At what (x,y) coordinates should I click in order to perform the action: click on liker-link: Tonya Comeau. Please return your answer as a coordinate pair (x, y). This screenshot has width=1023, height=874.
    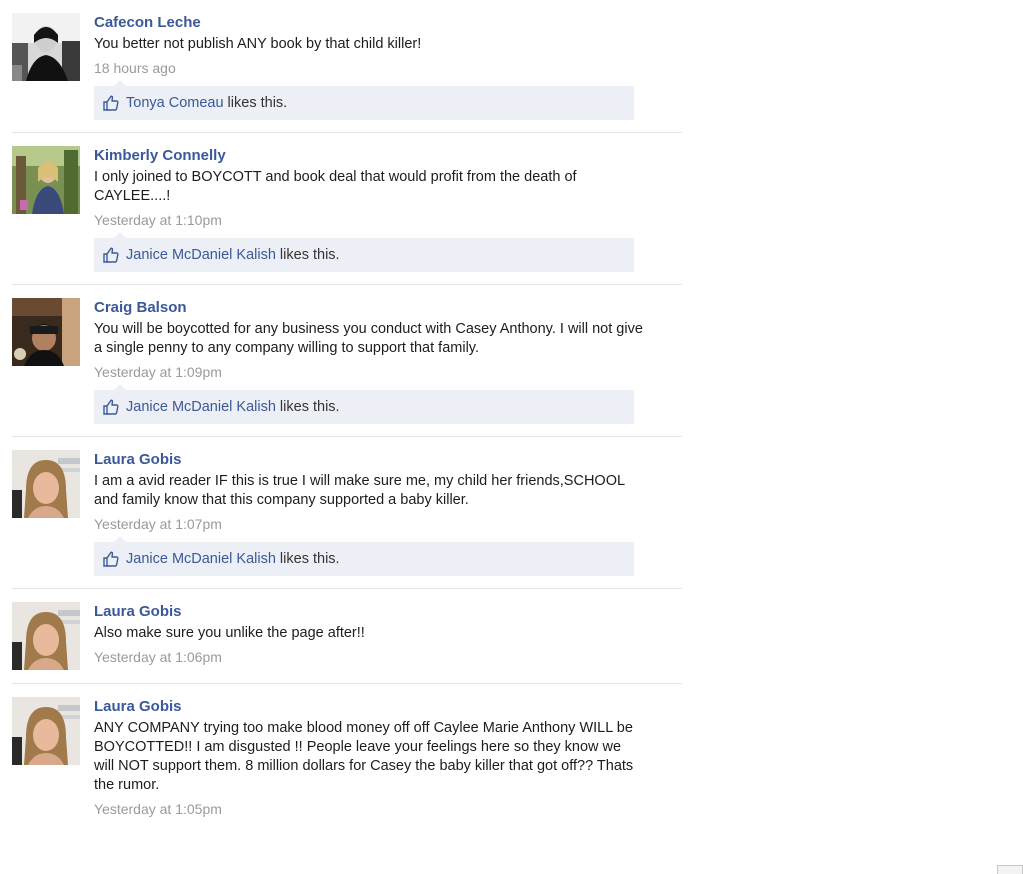
    Looking at the image, I should click on (175, 103).